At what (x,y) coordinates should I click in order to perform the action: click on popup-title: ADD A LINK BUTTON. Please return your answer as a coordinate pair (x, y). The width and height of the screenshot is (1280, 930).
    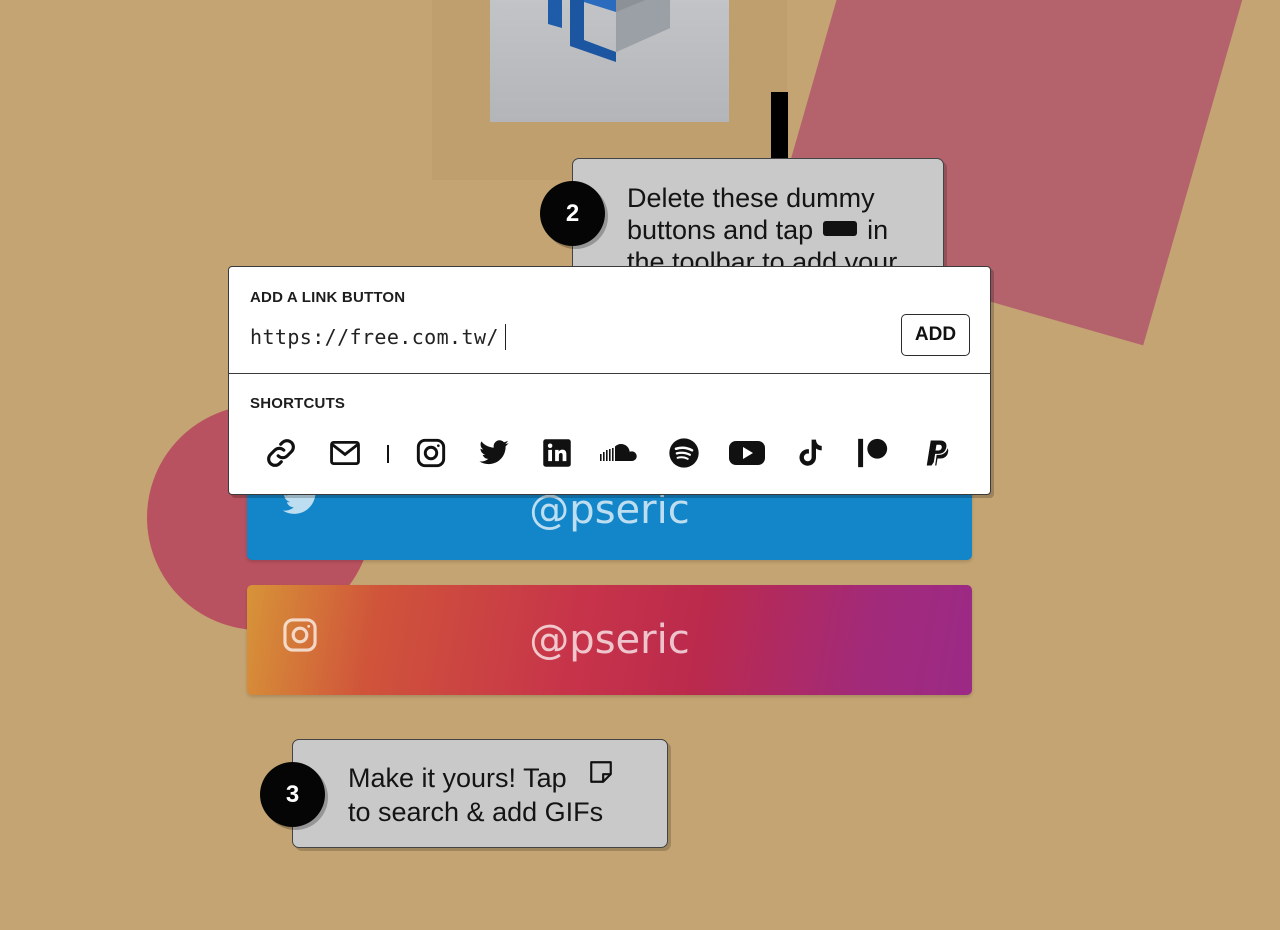
    Looking at the image, I should click on (328, 297).